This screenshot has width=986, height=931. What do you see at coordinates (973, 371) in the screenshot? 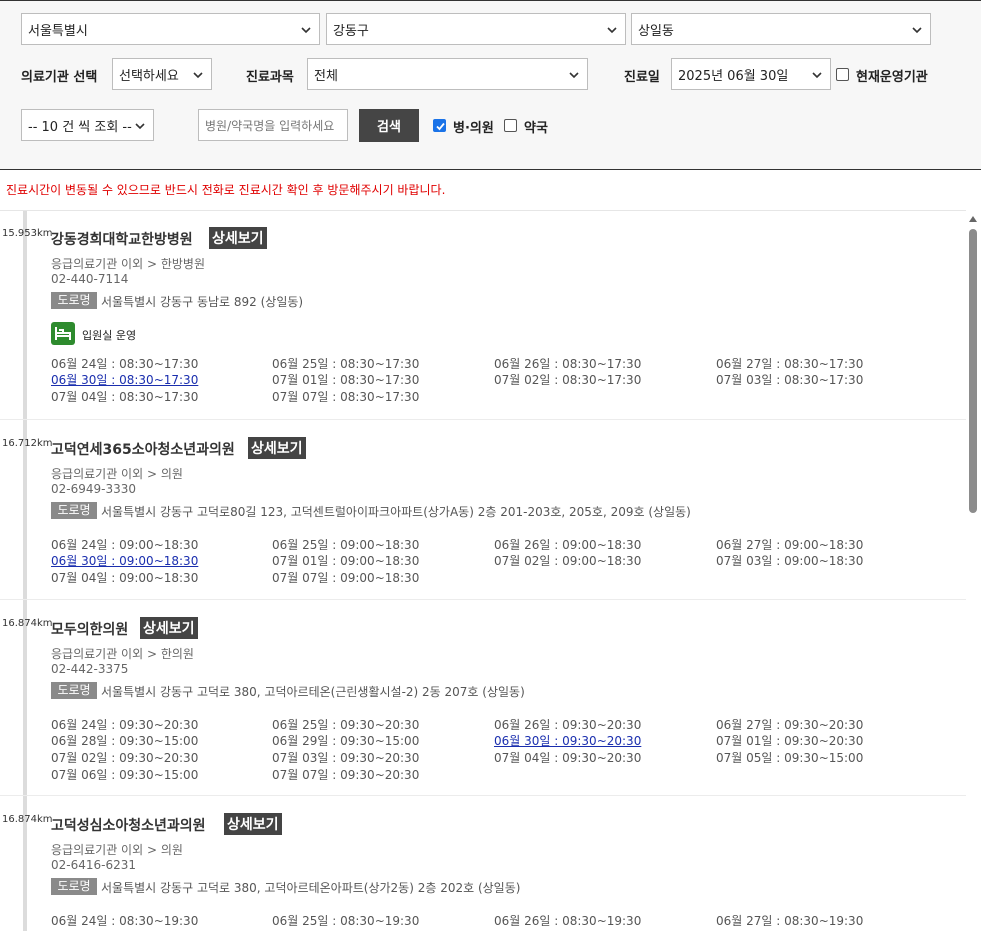
I see `scroll-thumb` at bounding box center [973, 371].